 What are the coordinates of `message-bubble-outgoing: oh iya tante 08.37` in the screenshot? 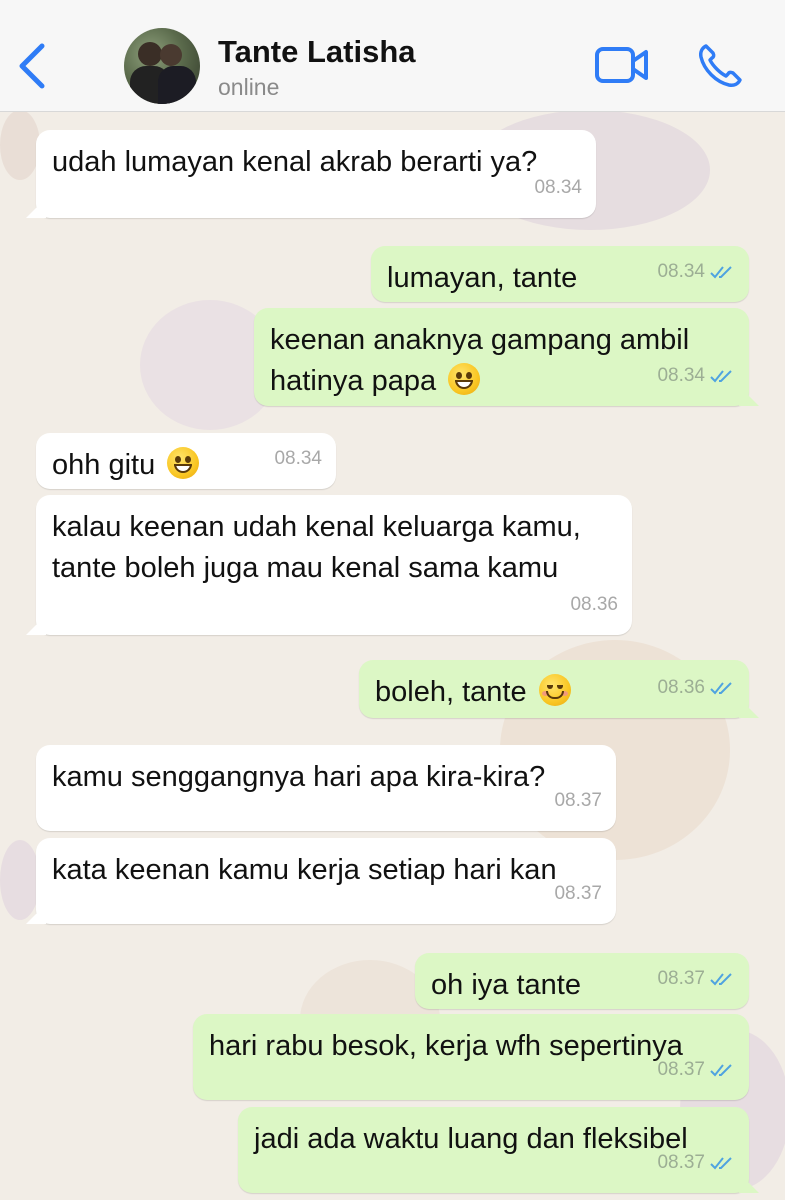 It's located at (582, 981).